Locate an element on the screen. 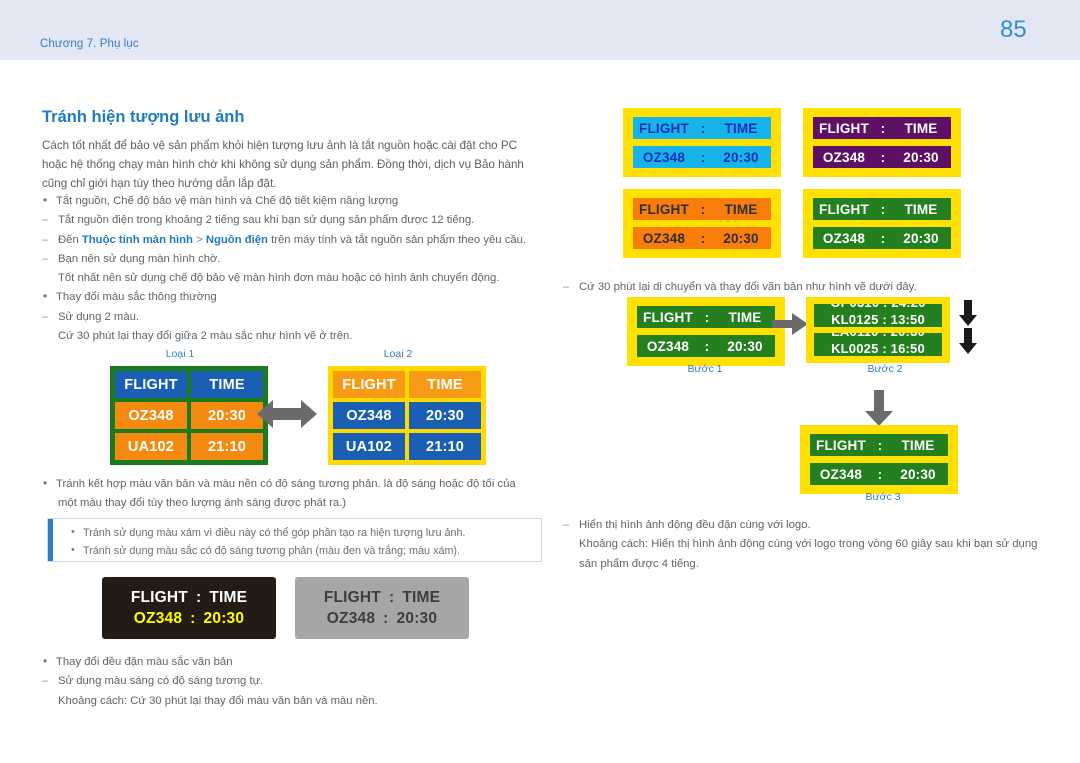 Image resolution: width=1080 pixels, height=763 pixels. green-color-board: FLIGHT : TIME OZ348 : 20:30 is located at coordinates (882, 223).